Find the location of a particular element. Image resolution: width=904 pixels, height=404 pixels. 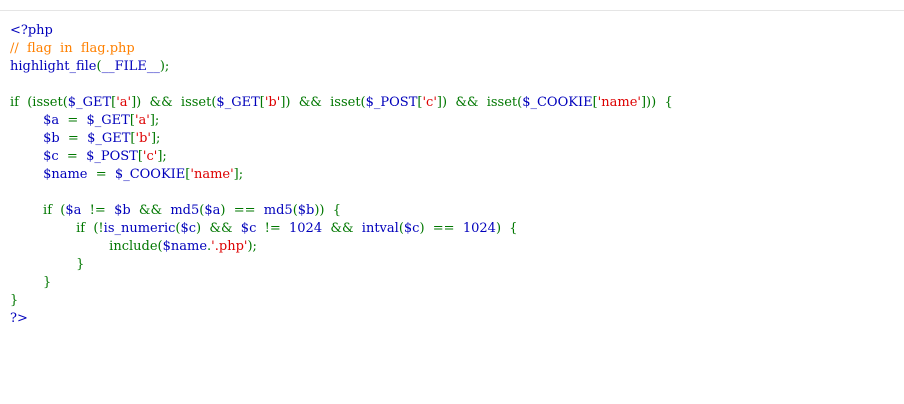

code-line: $name = $_COOKIE['name']; is located at coordinates (341, 175).